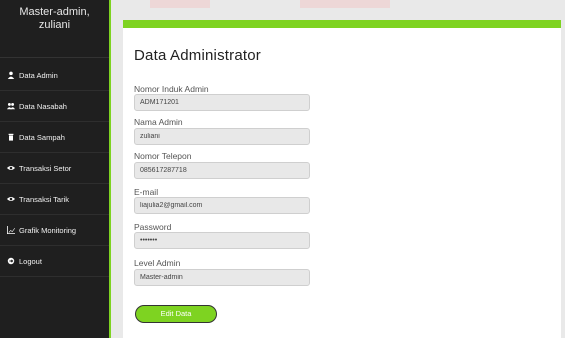 This screenshot has width=565, height=338. I want to click on sidebar-item-data-admin: Data Admin, so click(54, 75).